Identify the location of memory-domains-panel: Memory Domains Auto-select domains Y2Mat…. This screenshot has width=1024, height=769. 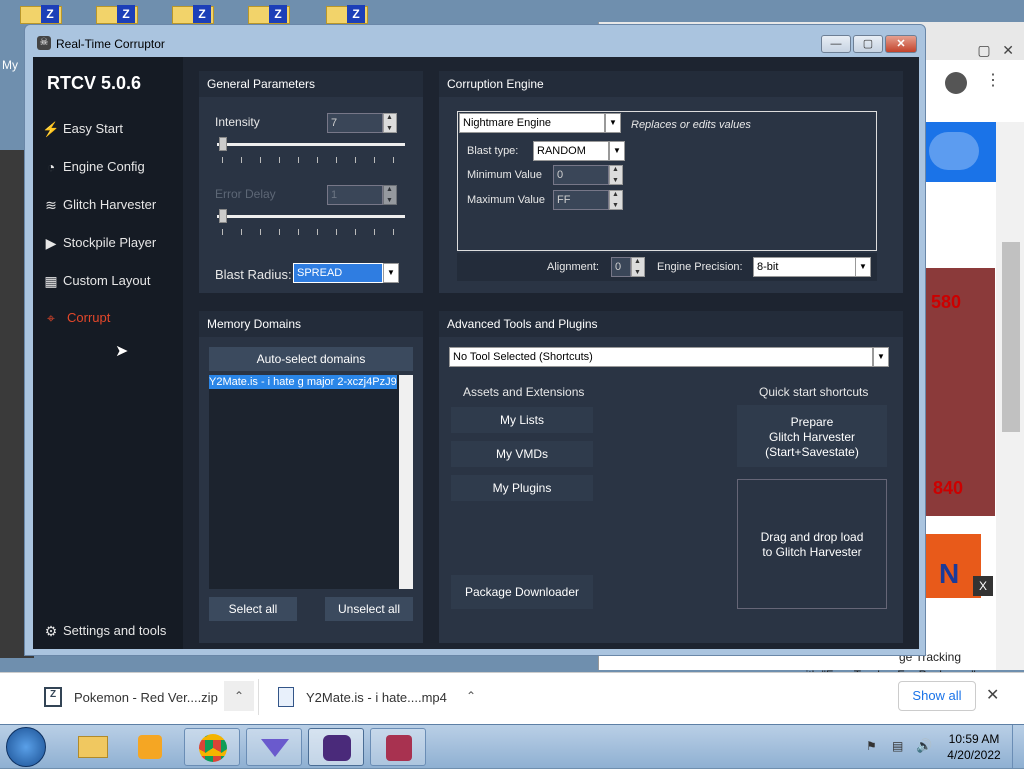
(311, 477).